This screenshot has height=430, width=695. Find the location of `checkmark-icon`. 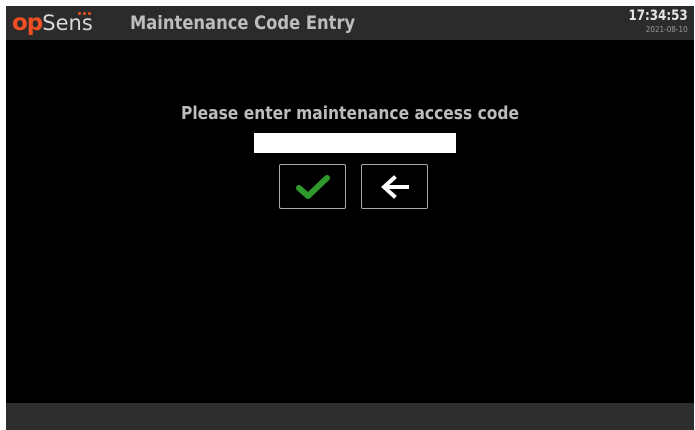

checkmark-icon is located at coordinates (312, 186).